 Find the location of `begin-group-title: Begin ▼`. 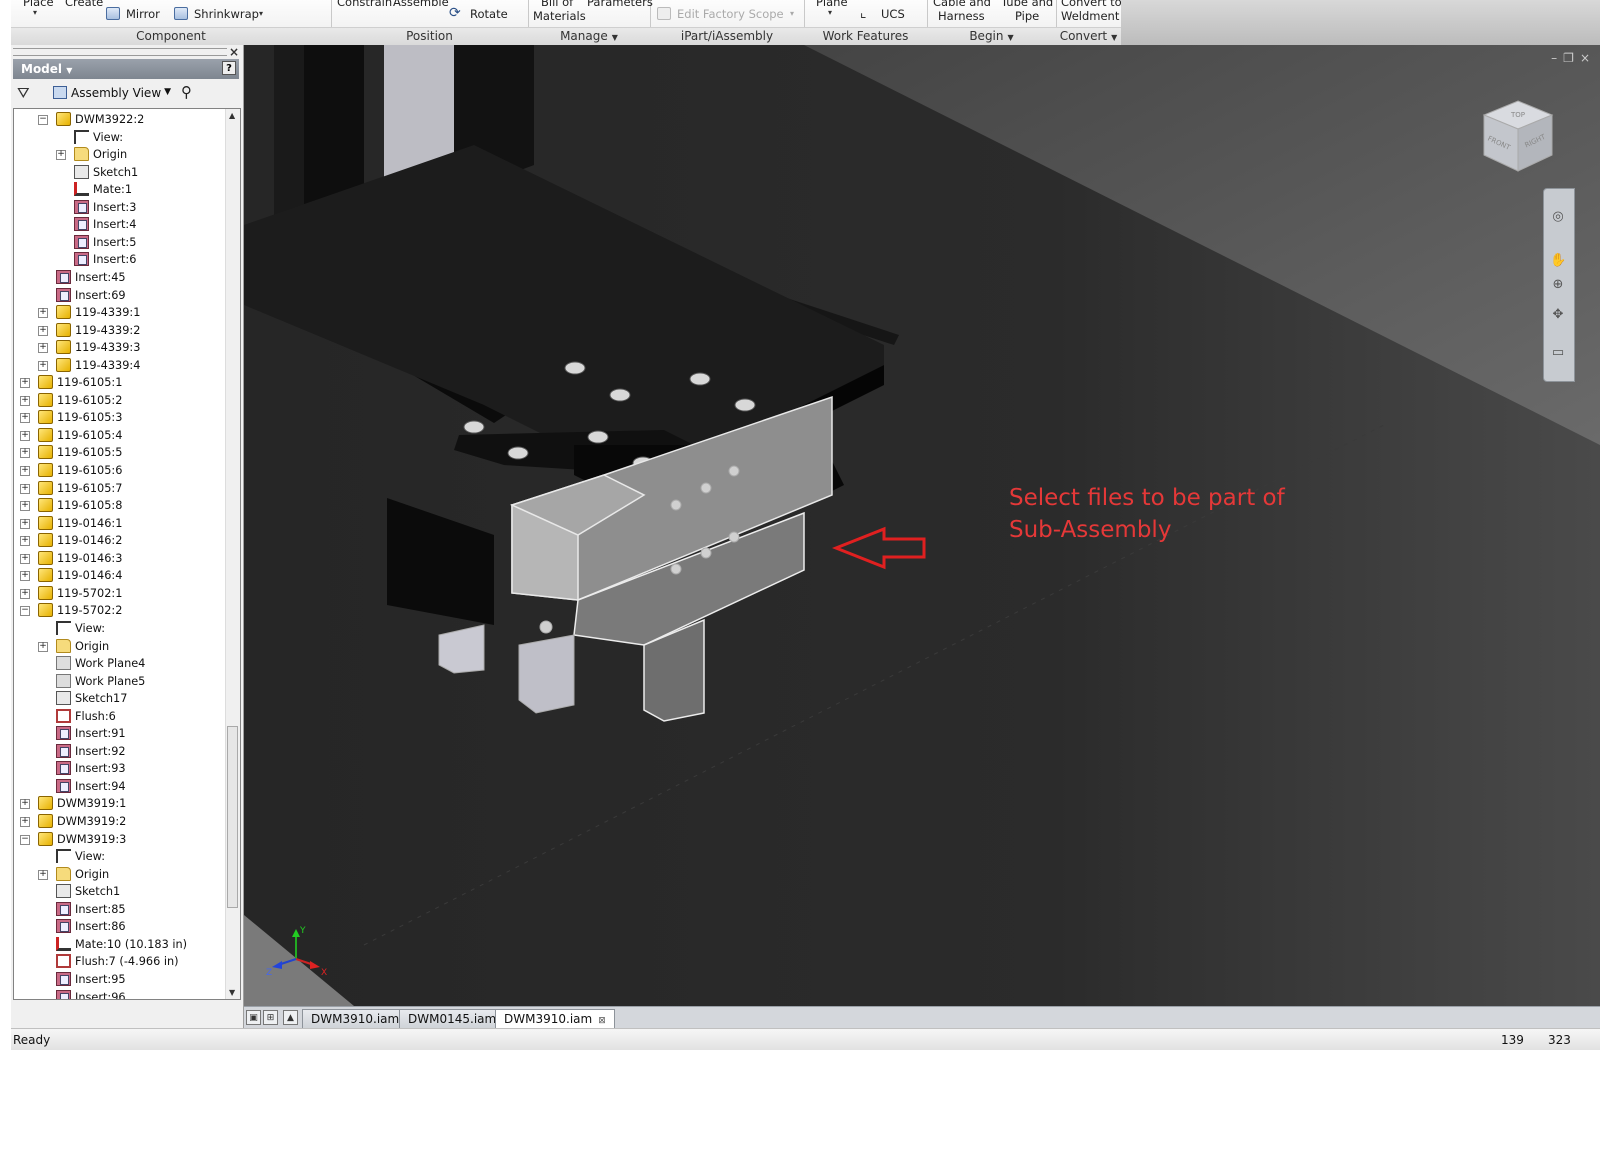

begin-group-title: Begin ▼ is located at coordinates (991, 36).